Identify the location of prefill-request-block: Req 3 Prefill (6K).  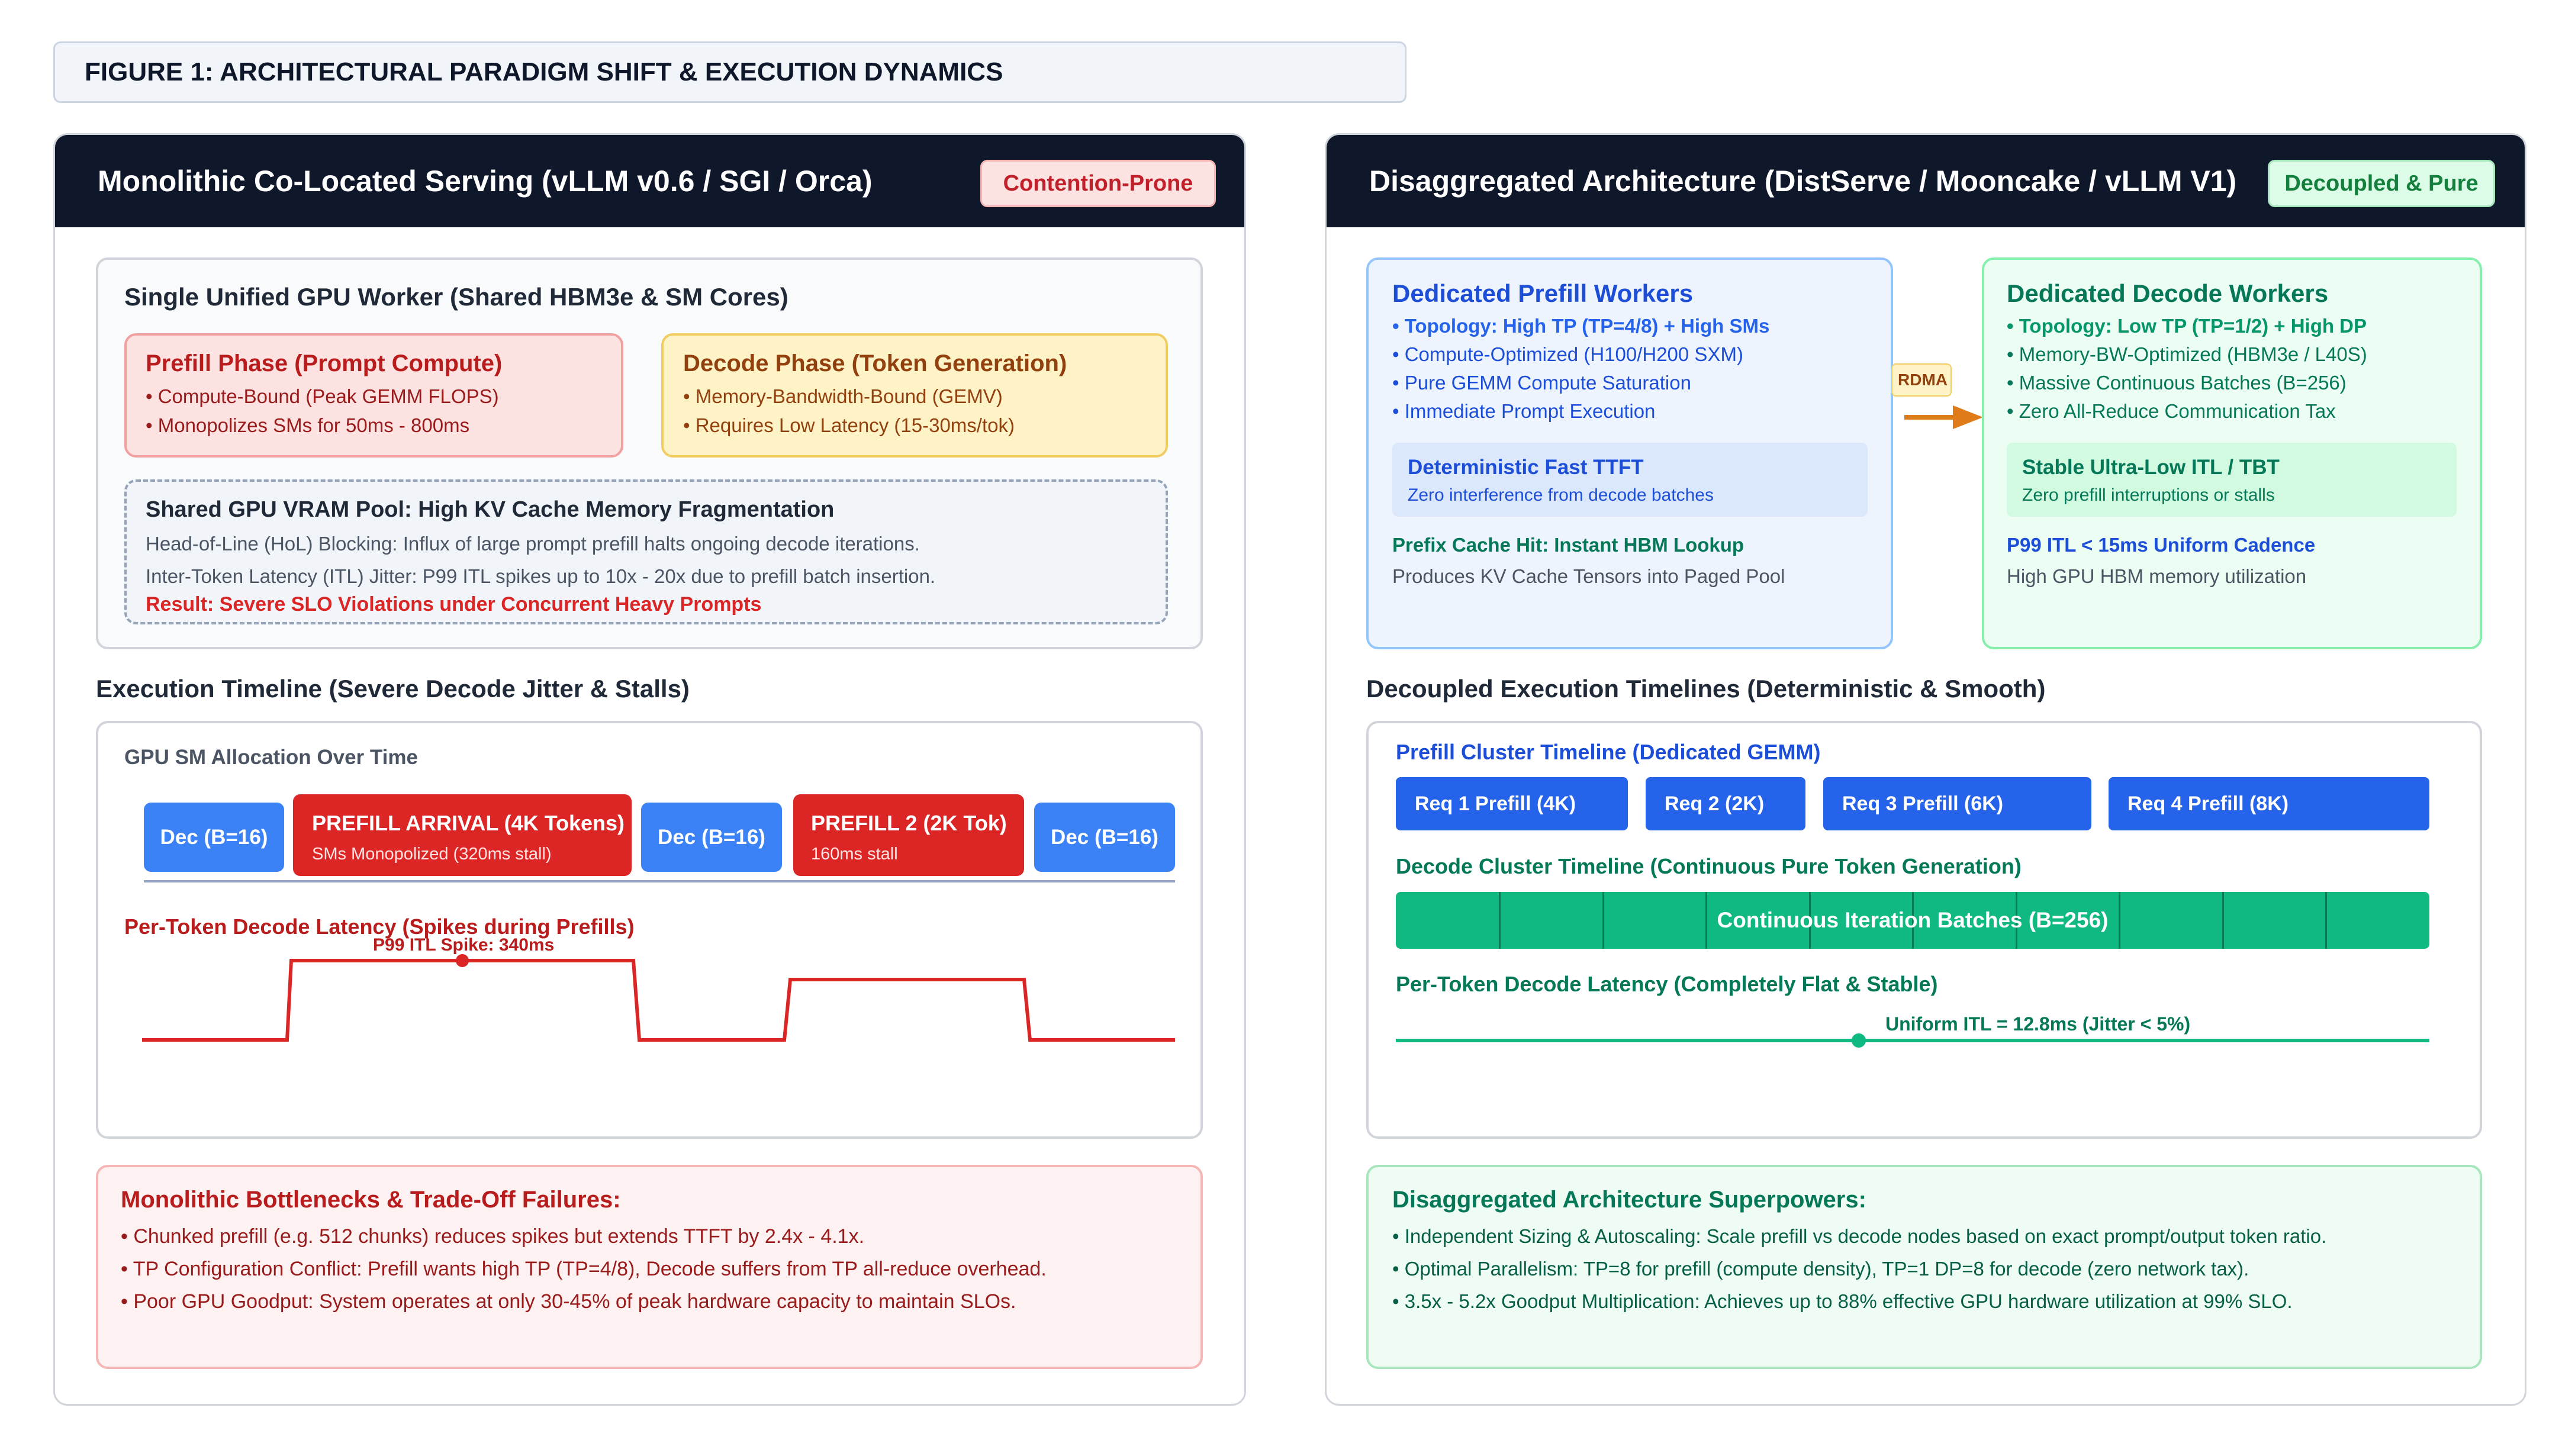
(1957, 804).